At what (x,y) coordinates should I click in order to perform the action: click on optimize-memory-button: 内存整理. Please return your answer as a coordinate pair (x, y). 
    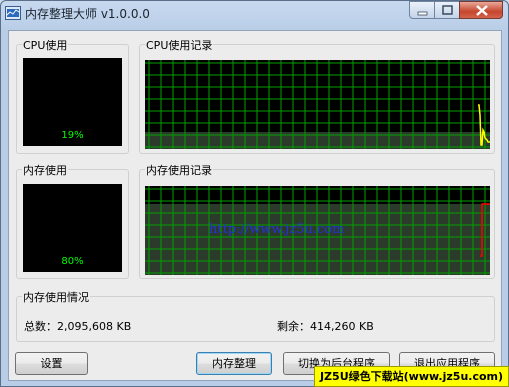
    Looking at the image, I should click on (234, 363).